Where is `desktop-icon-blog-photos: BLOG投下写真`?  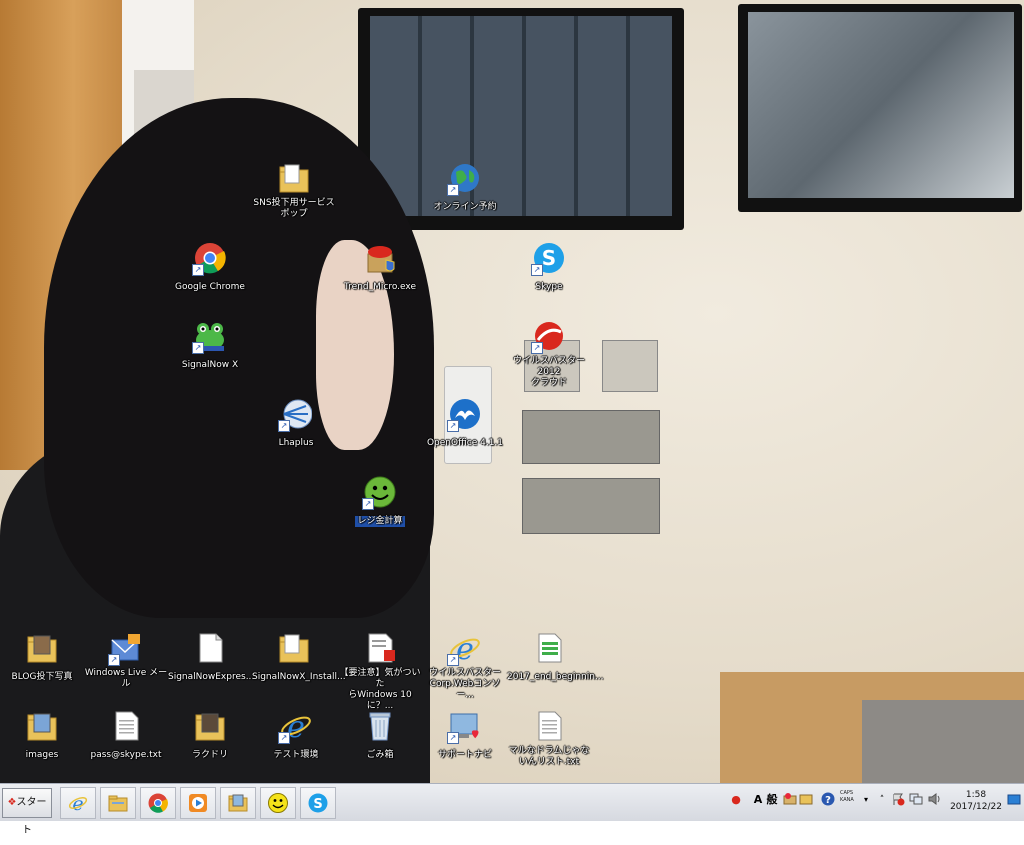
desktop-icon-blog-photos: BLOG投下写真 is located at coordinates (42, 657).